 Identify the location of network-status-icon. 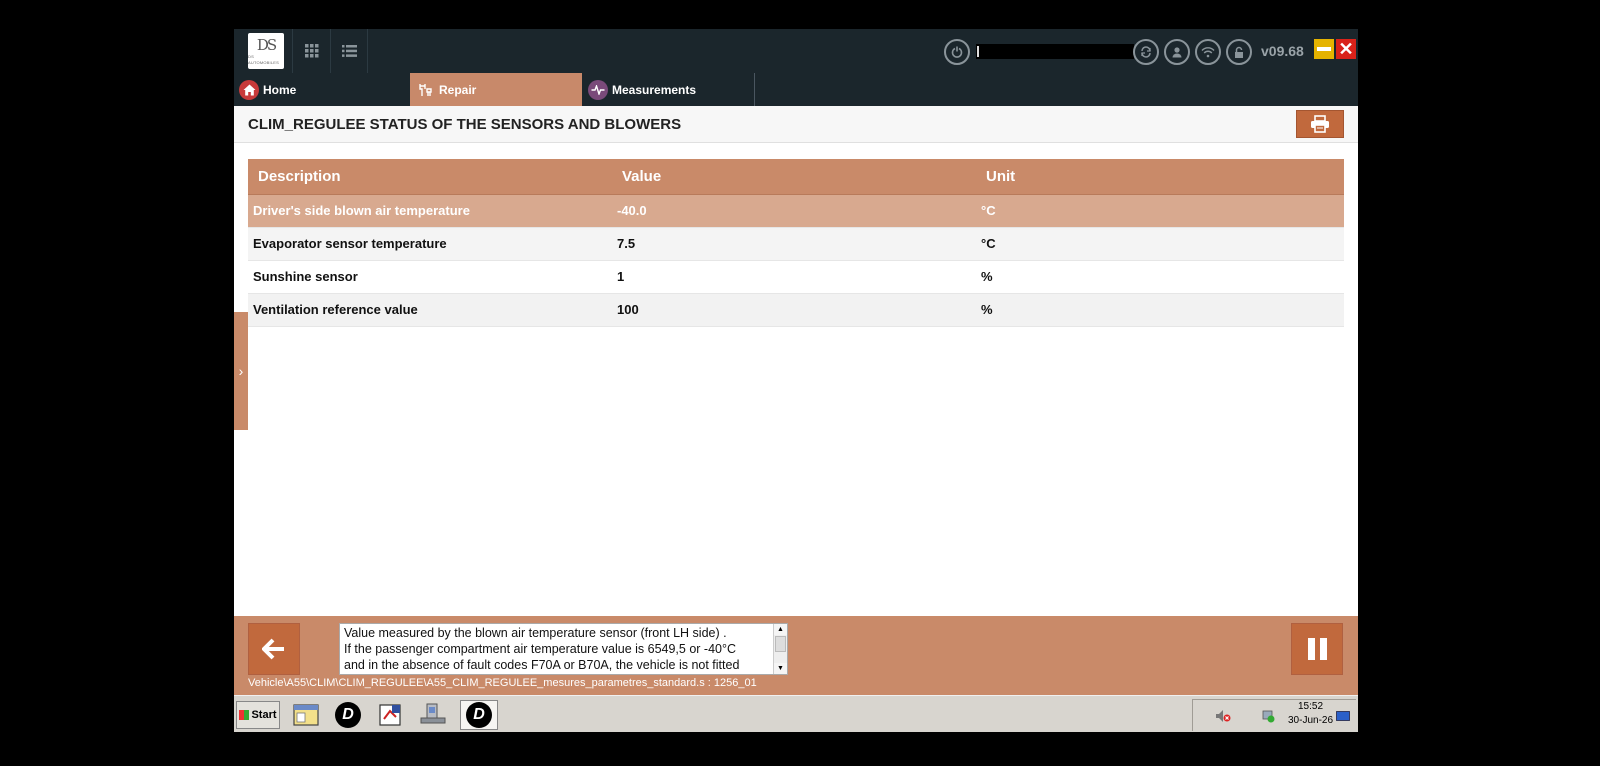
(1268, 716).